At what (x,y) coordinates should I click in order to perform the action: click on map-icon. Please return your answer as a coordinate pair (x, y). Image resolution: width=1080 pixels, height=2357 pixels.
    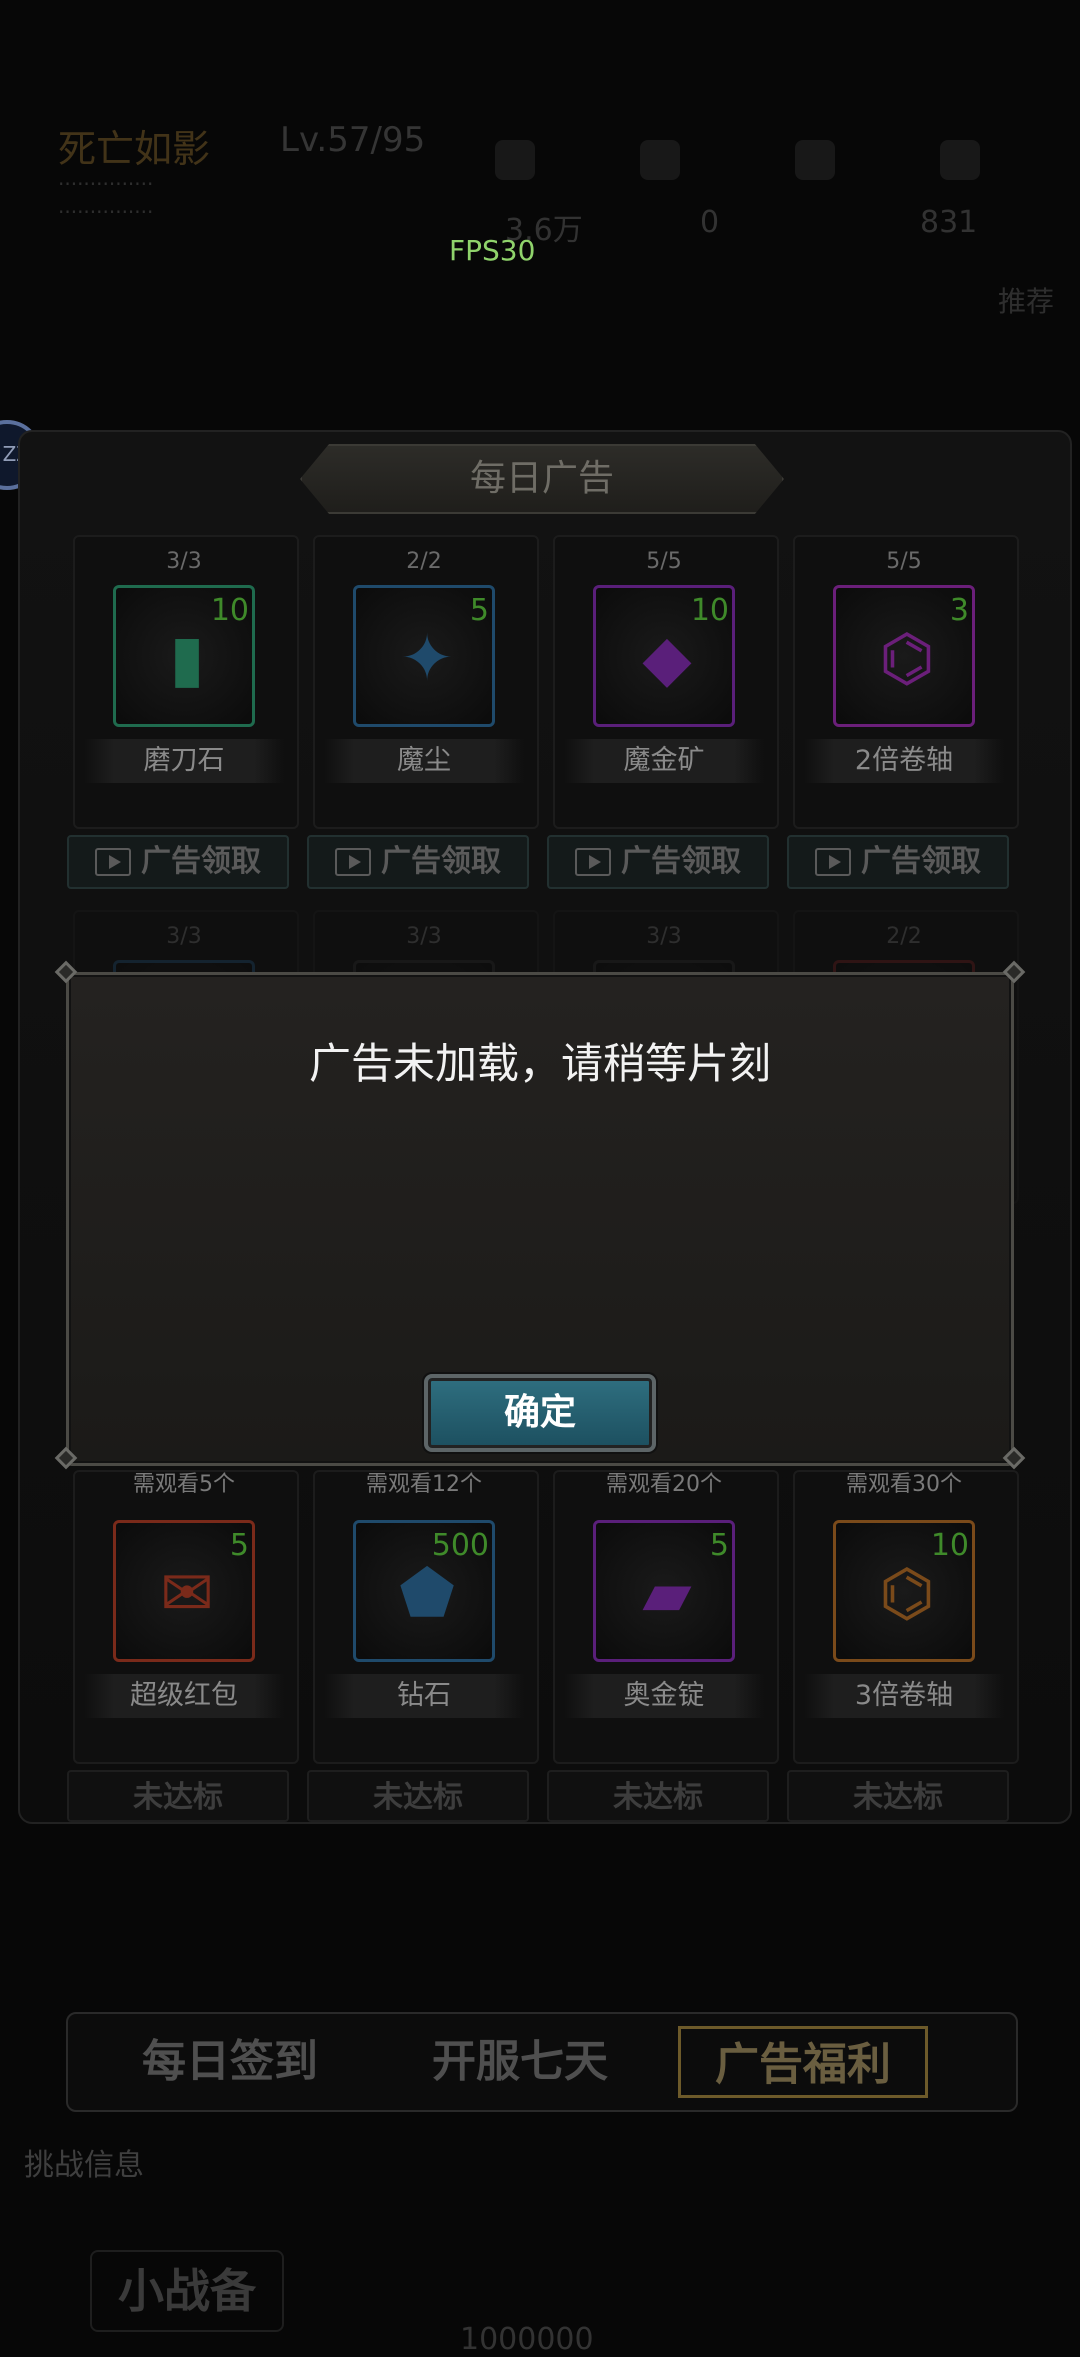
    Looking at the image, I should click on (515, 160).